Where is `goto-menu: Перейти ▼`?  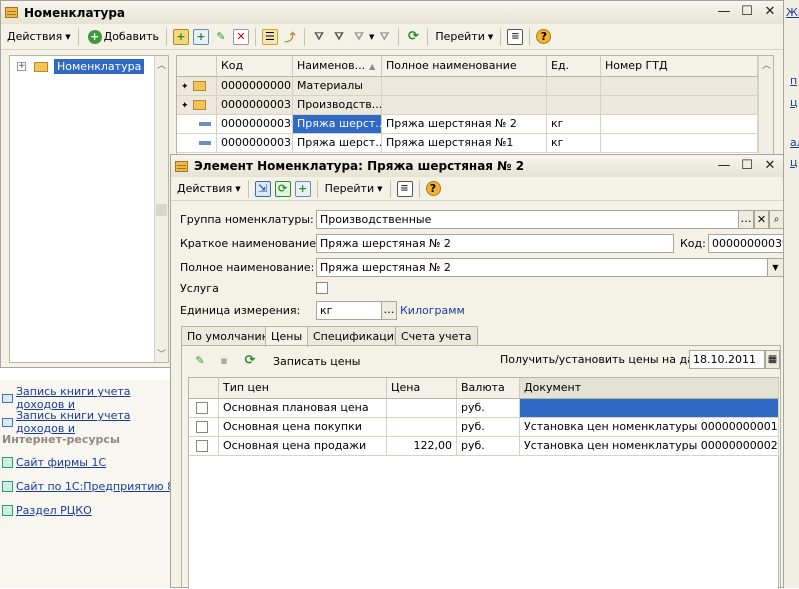 goto-menu: Перейти ▼ is located at coordinates (464, 37).